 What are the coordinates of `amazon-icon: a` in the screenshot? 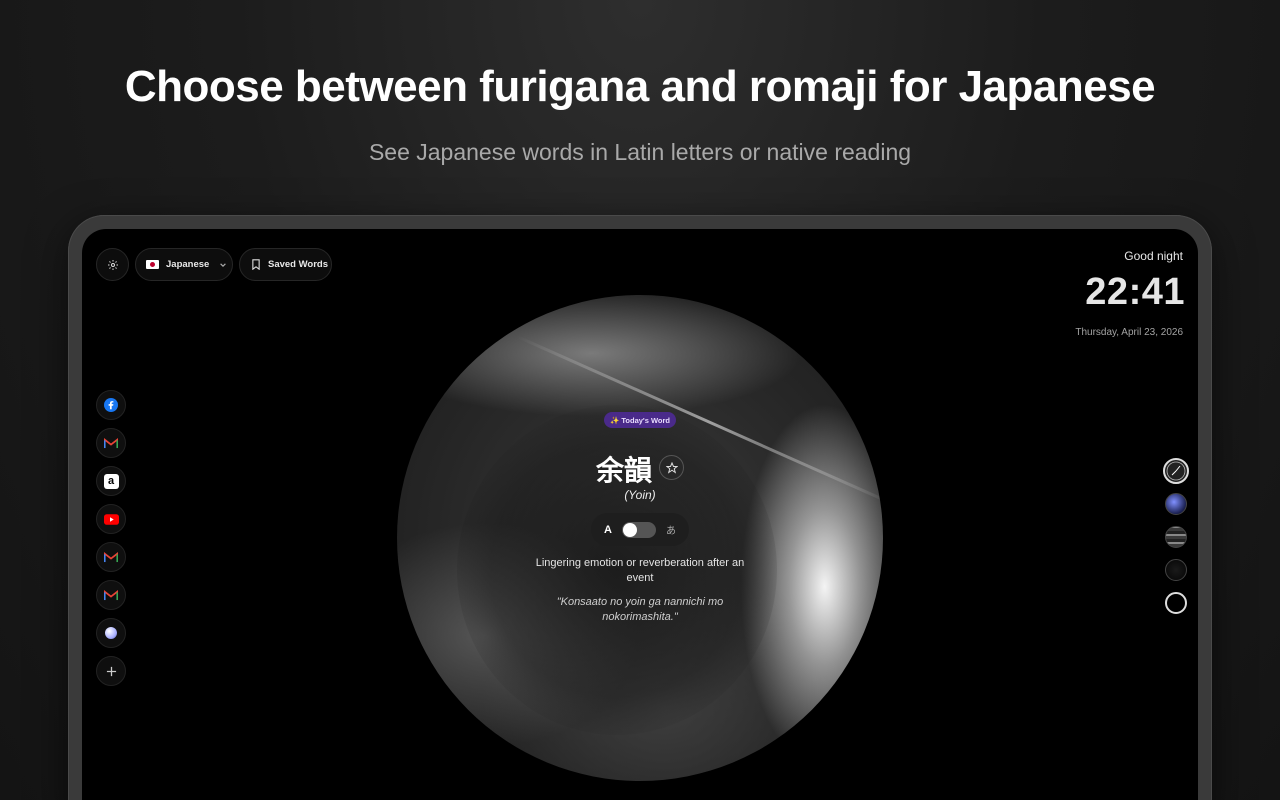 It's located at (111, 481).